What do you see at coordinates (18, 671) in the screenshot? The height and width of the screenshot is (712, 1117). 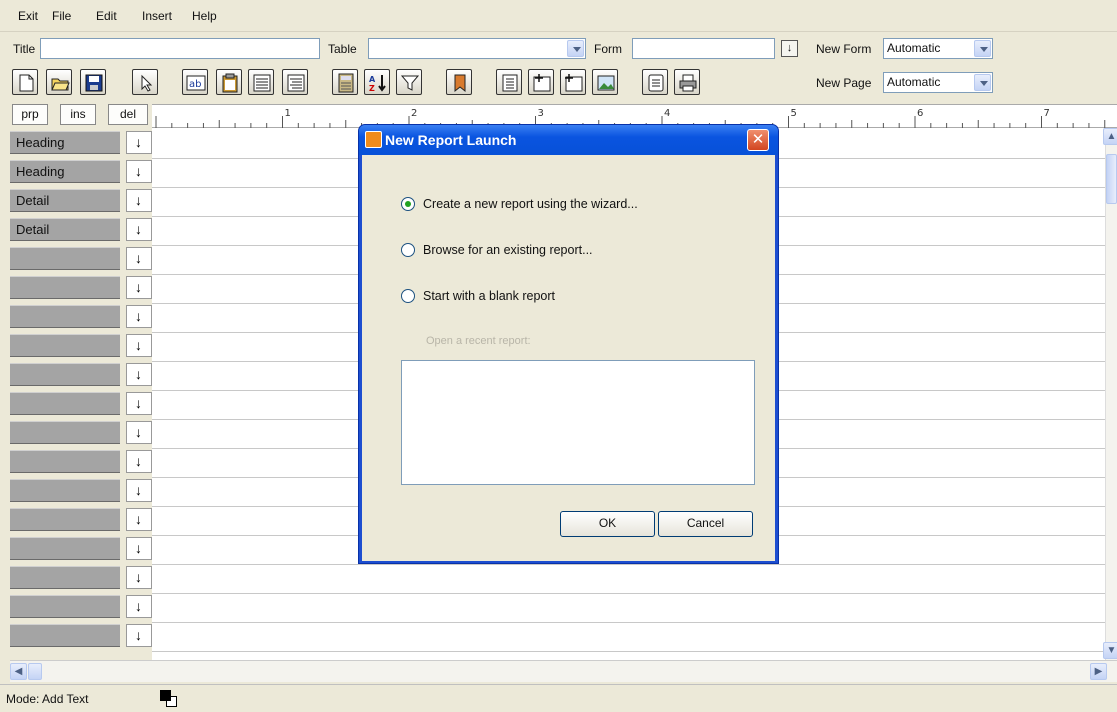 I see `scroll-left-icon: ◀` at bounding box center [18, 671].